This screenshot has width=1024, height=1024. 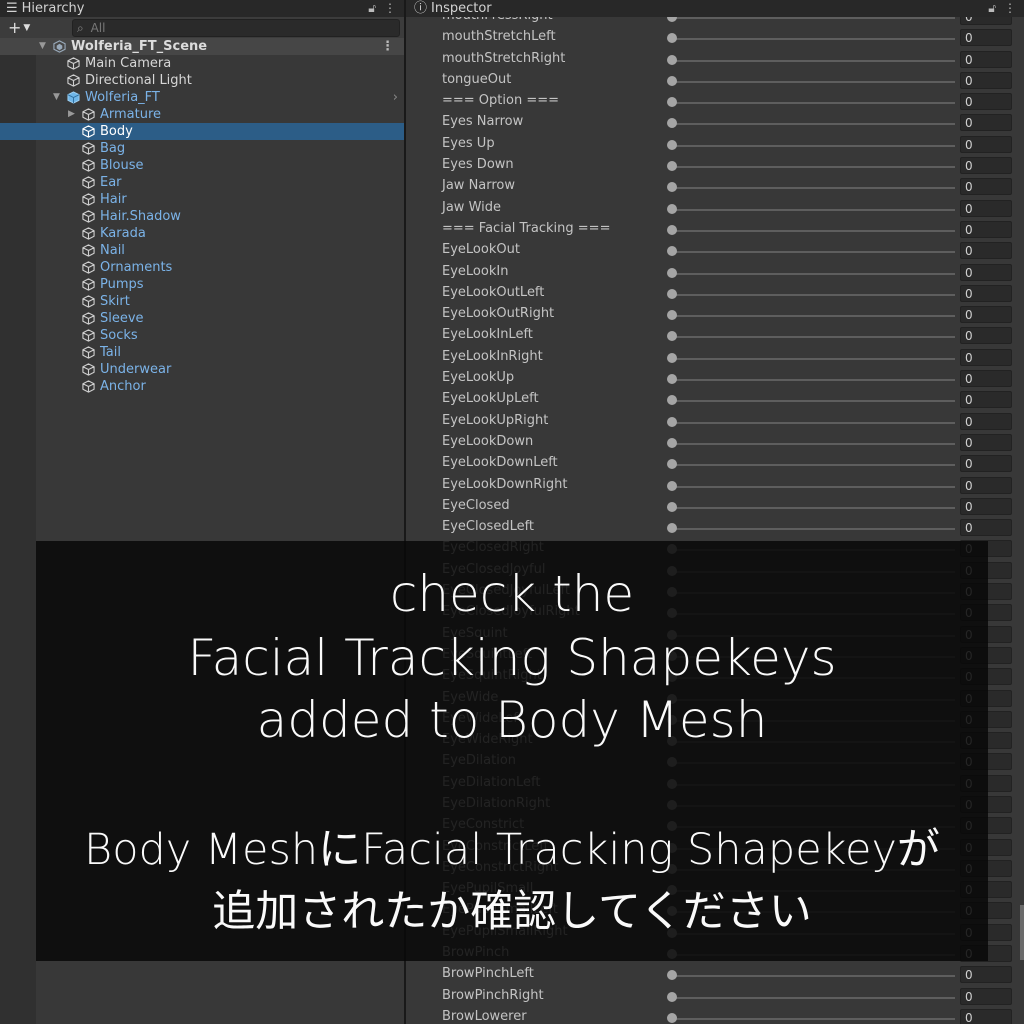 What do you see at coordinates (202, 284) in the screenshot?
I see `hierarchy-item: Pumps` at bounding box center [202, 284].